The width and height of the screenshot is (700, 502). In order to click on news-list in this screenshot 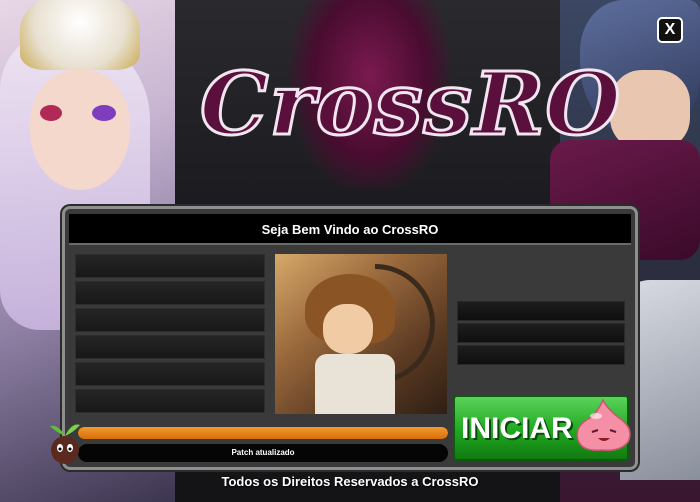, I will do `click(170, 335)`.